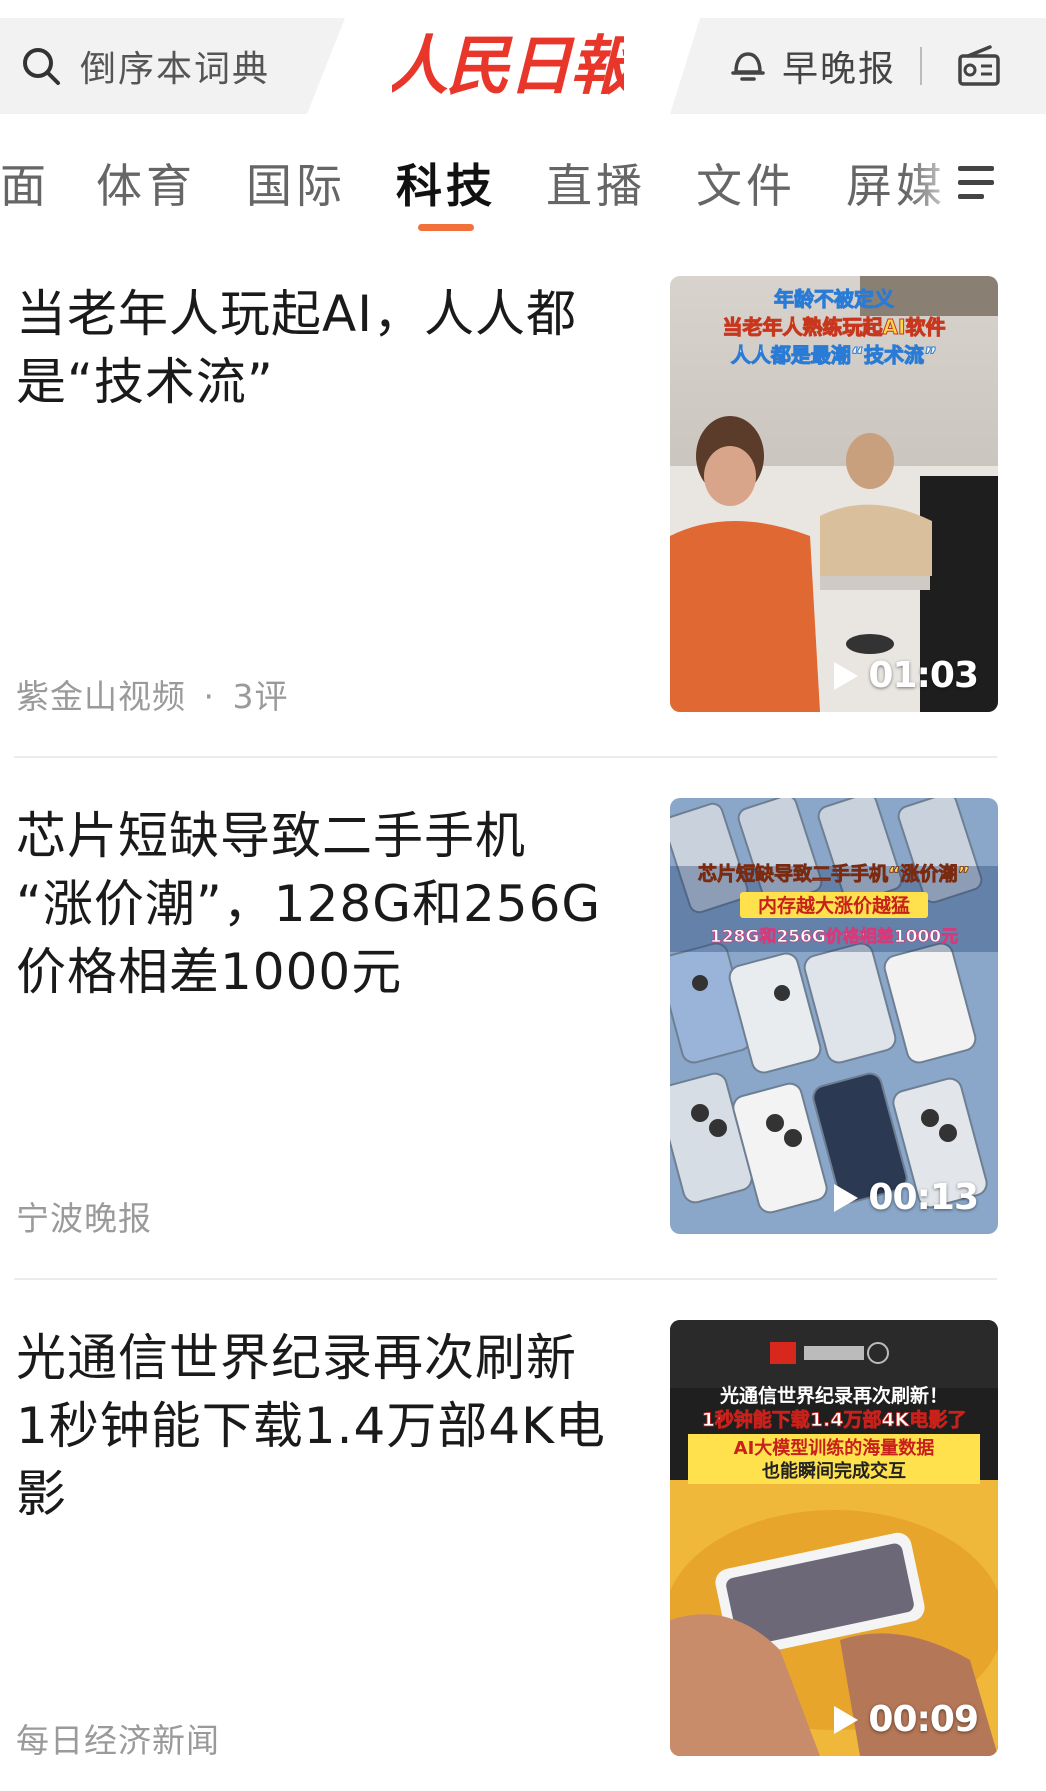 The image size is (1046, 1791). Describe the element at coordinates (921, 66) in the screenshot. I see `divider` at that location.